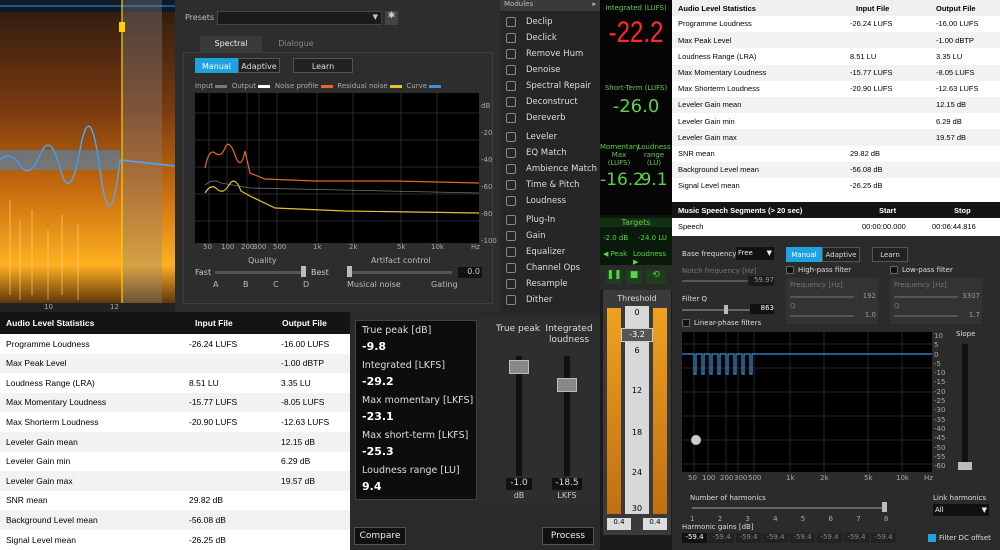  What do you see at coordinates (884, 507) in the screenshot?
I see `harmonics-handle` at bounding box center [884, 507].